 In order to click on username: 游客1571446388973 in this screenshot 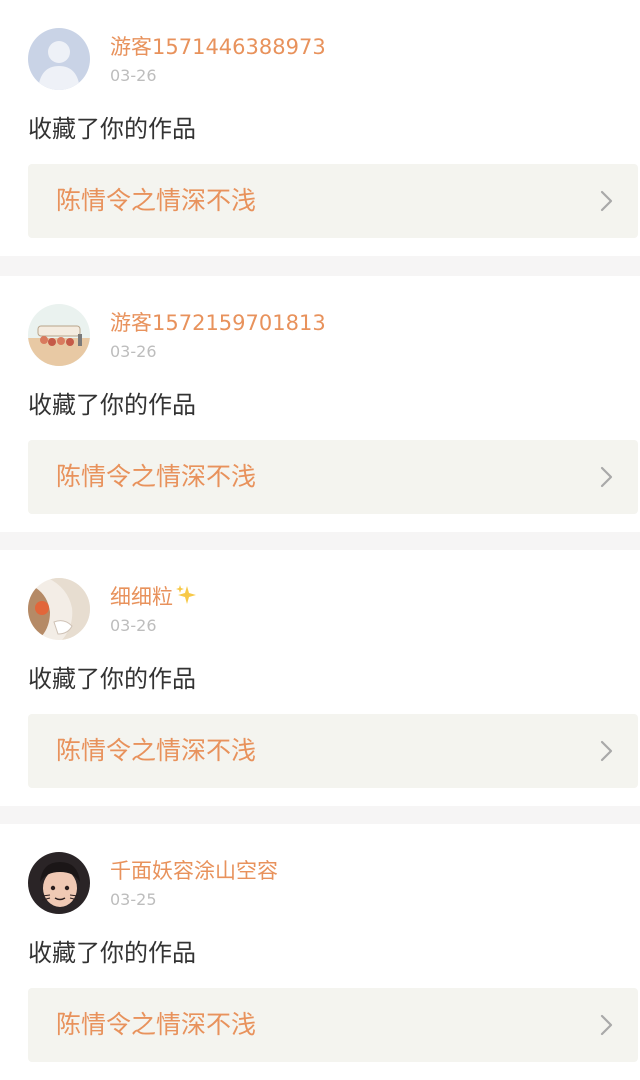, I will do `click(218, 47)`.